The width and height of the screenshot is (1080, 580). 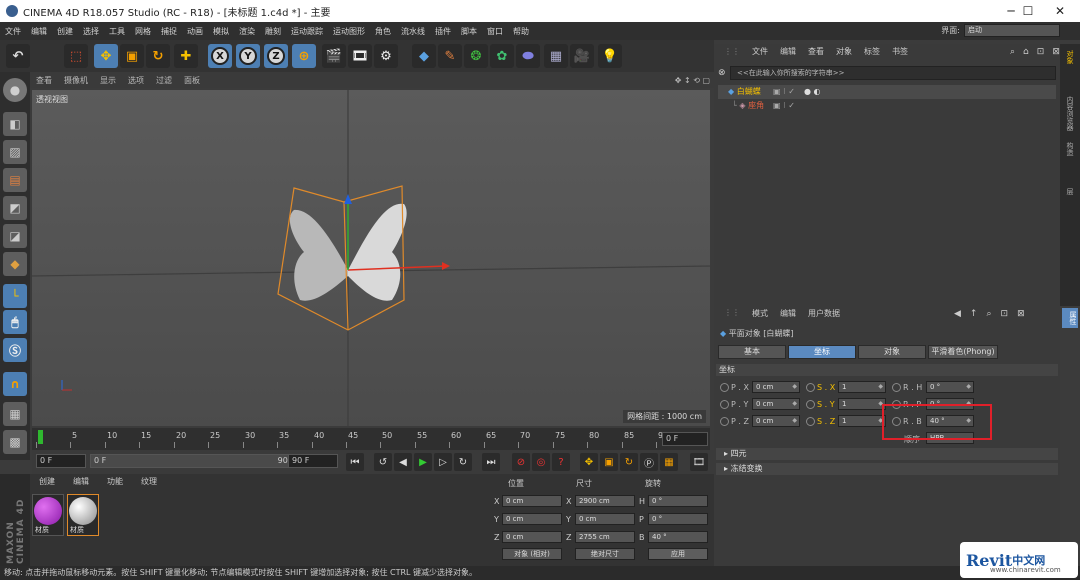 What do you see at coordinates (629, 462) in the screenshot?
I see `key-rotation-icon: ↻` at bounding box center [629, 462].